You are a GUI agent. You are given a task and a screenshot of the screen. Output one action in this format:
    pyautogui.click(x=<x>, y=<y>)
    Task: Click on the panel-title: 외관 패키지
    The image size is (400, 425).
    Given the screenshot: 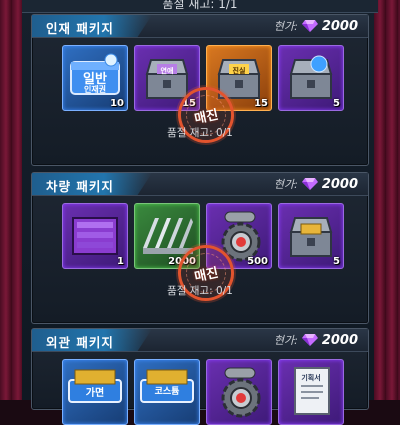 What is the action you would take?
    pyautogui.click(x=80, y=342)
    